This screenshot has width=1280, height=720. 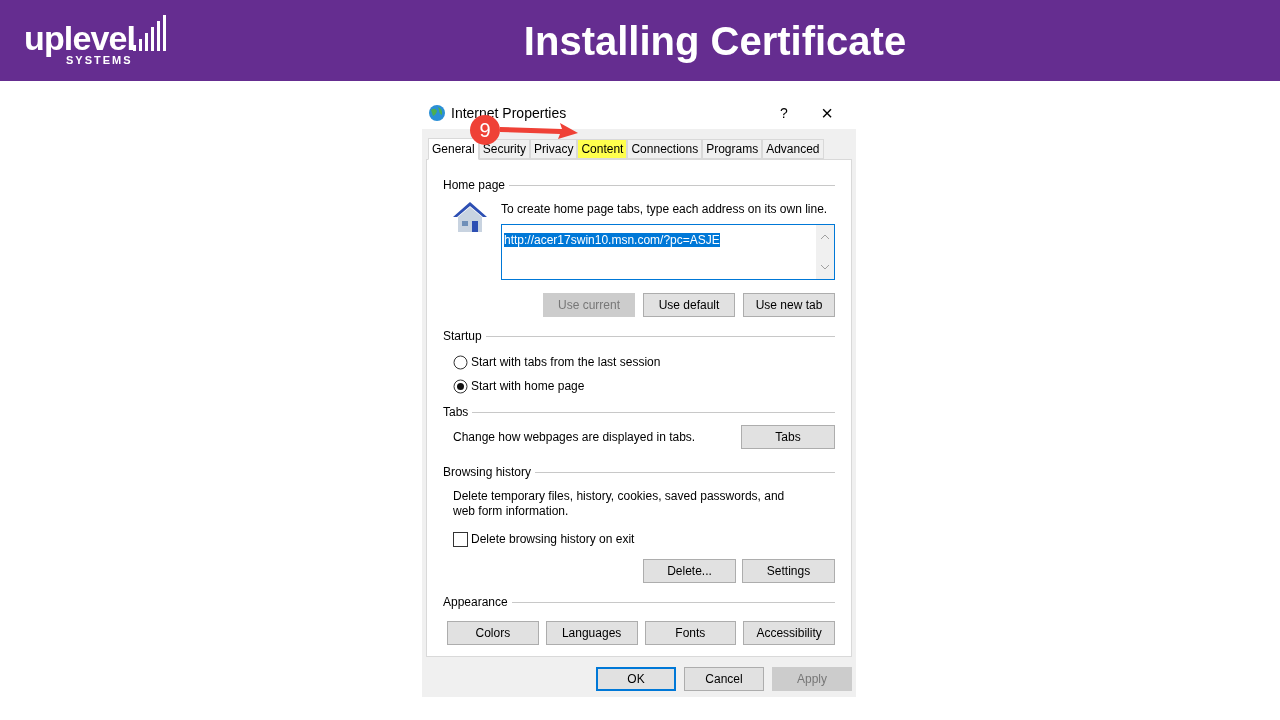 What do you see at coordinates (437, 113) in the screenshot?
I see `globe-icon` at bounding box center [437, 113].